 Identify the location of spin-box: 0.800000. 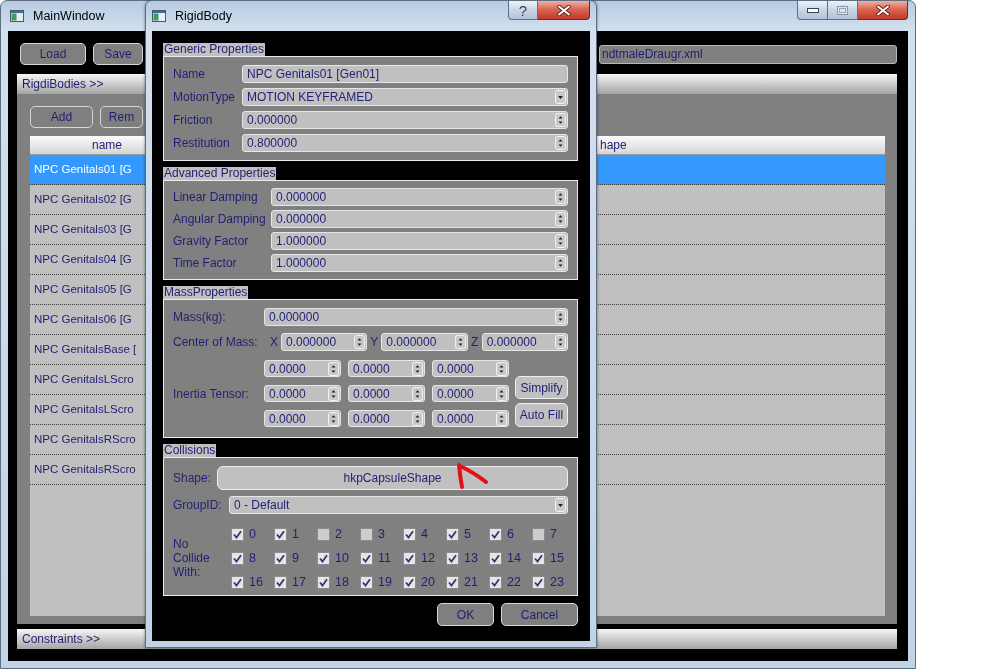
(405, 143).